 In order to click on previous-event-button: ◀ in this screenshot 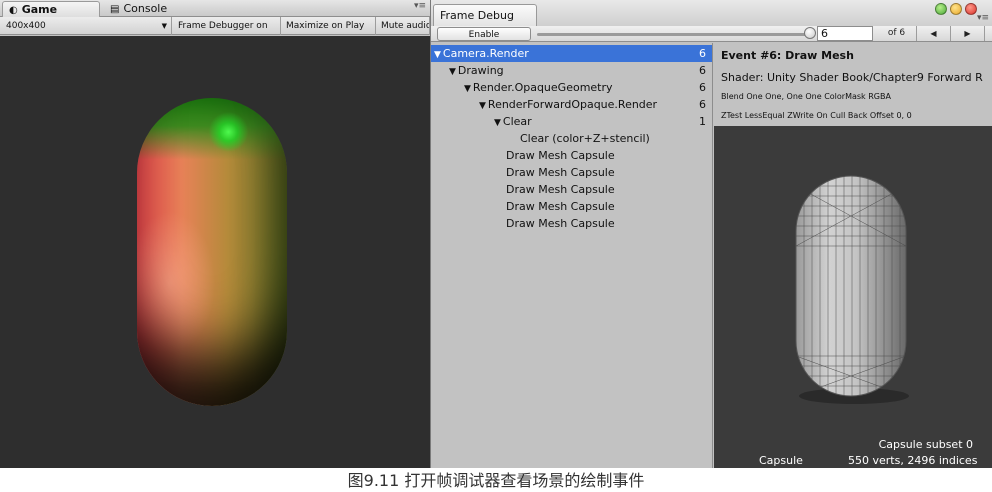, I will do `click(934, 33)`.